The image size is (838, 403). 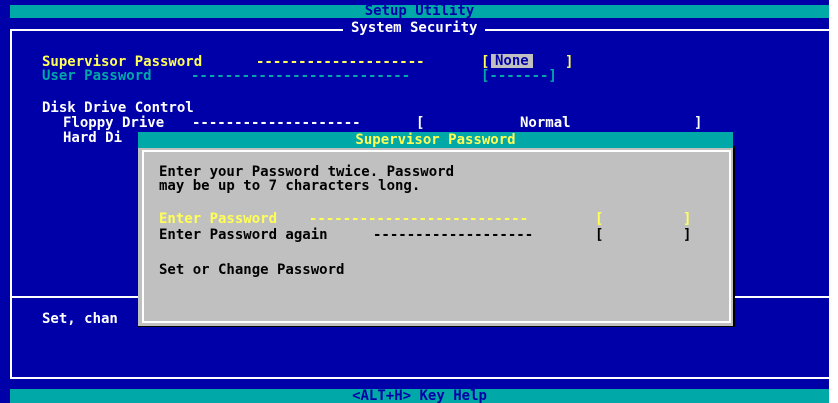 What do you see at coordinates (92, 138) in the screenshot?
I see `hard-drive-label: Hard Di` at bounding box center [92, 138].